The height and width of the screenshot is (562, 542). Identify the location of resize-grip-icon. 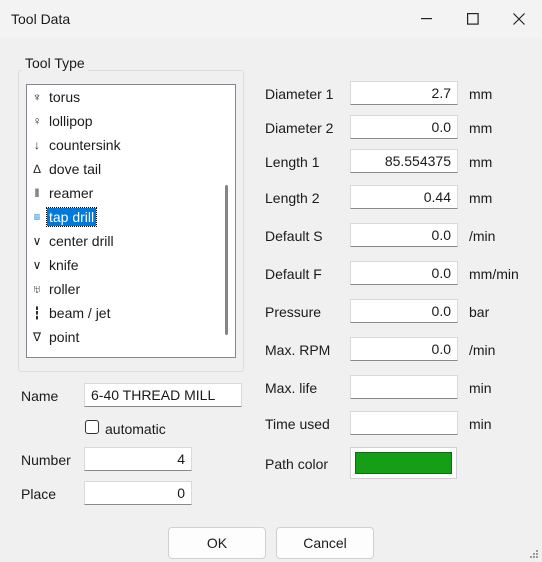
(534, 554).